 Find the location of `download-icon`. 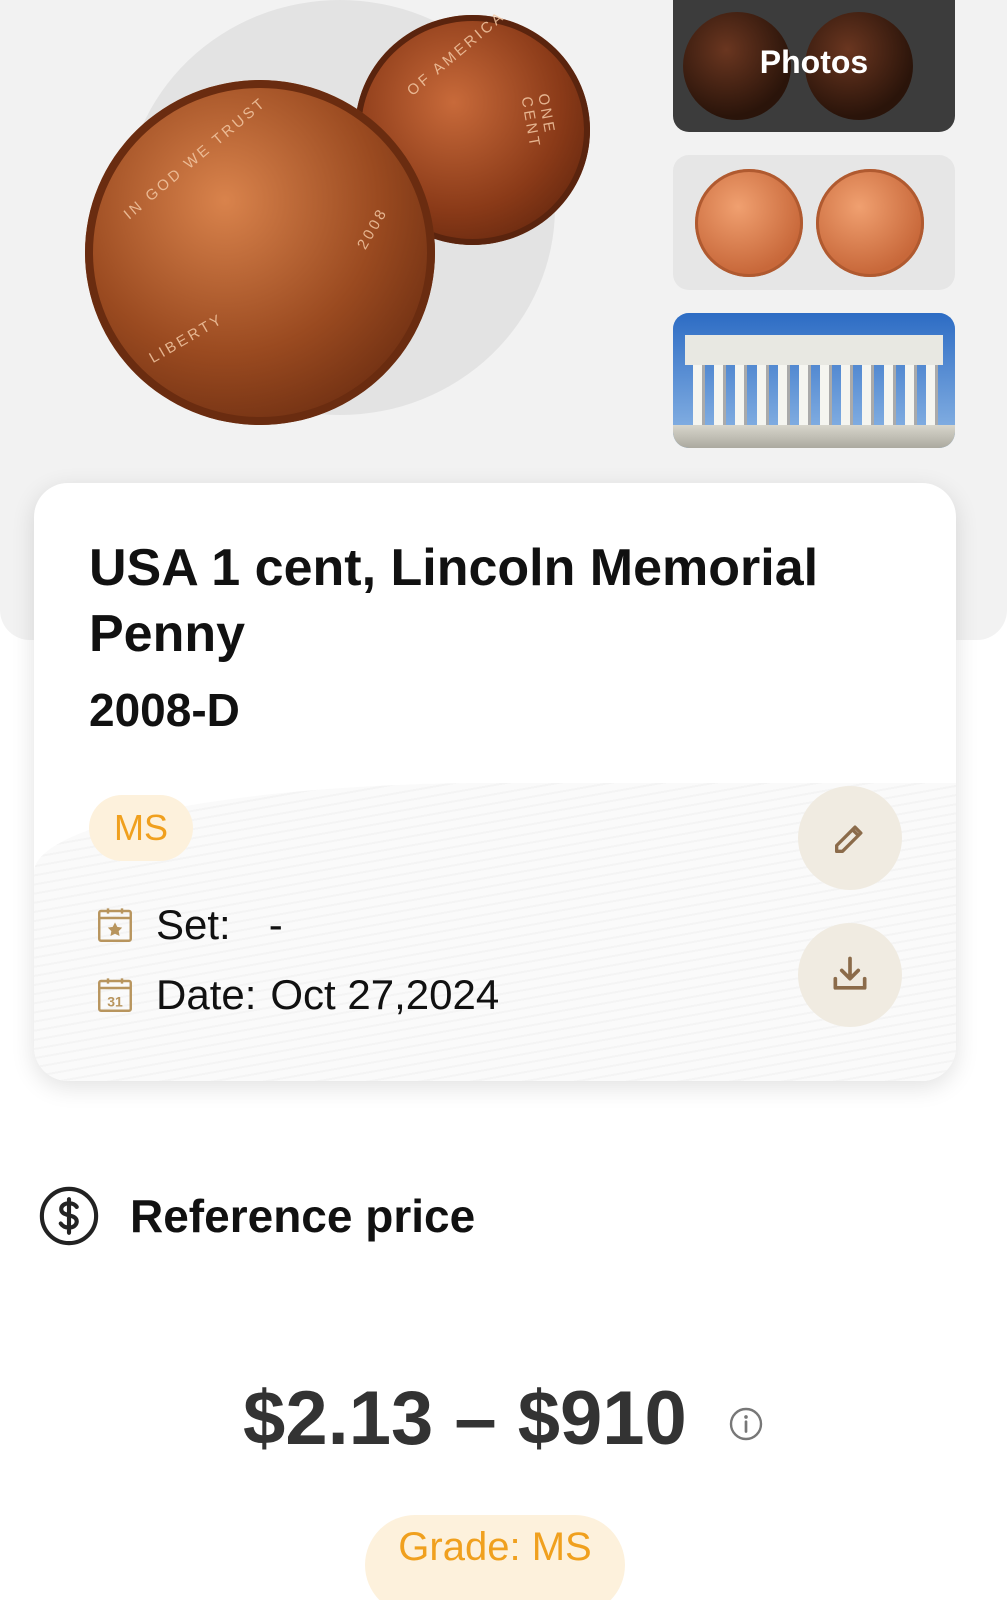

download-icon is located at coordinates (850, 973).